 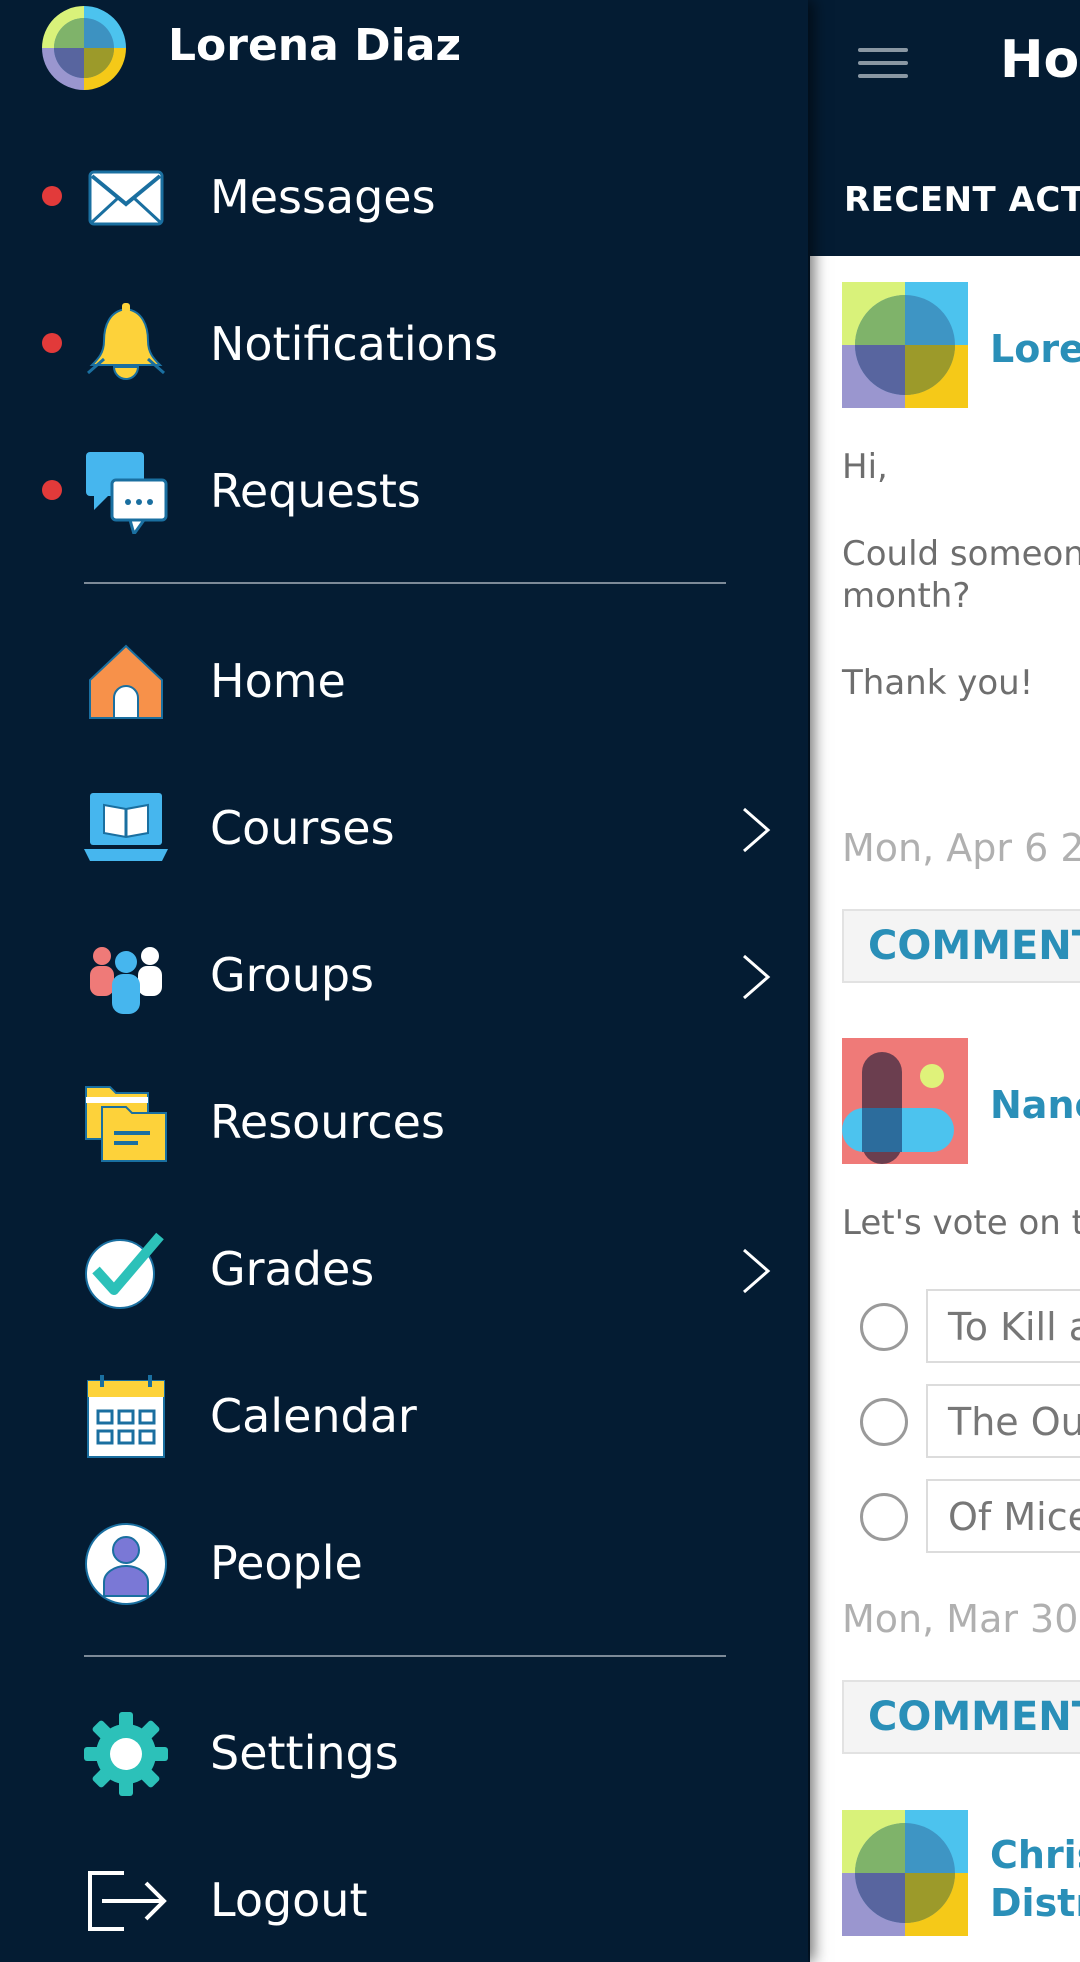 I want to click on nav-item-grades: Grades, so click(x=404, y=1268).